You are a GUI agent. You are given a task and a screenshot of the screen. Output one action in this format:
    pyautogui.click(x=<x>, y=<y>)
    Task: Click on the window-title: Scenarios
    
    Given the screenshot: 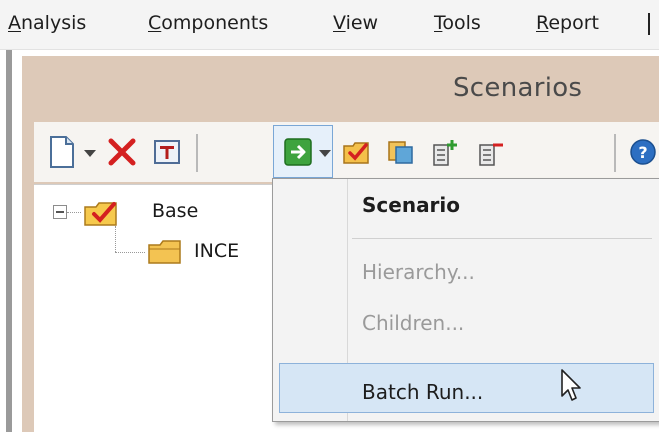 What is the action you would take?
    pyautogui.click(x=518, y=88)
    